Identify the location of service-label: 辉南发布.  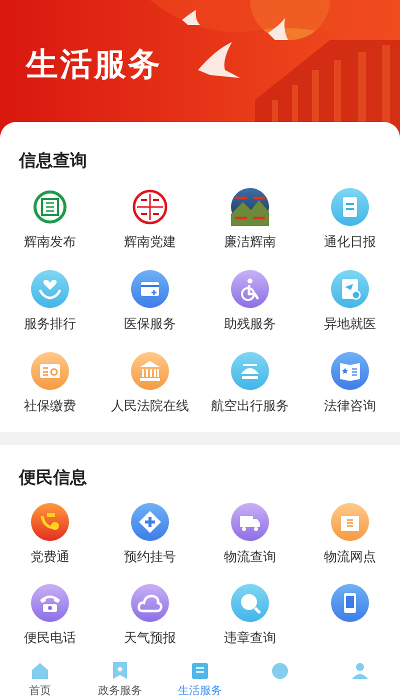
(50, 242).